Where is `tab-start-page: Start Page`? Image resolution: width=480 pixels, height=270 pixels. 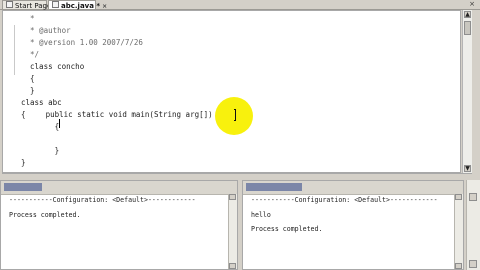
tab-start-page: Start Page is located at coordinates (26, 5).